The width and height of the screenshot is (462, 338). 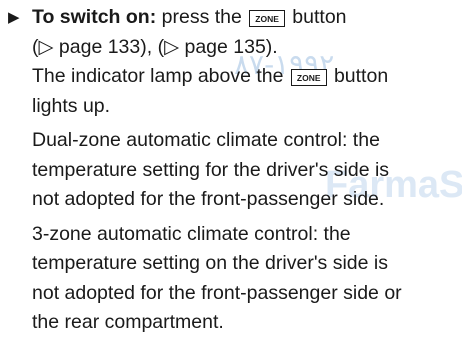 What do you see at coordinates (155, 46) in the screenshot?
I see `page-reference: (▷ page 133), (▷ page 135).` at bounding box center [155, 46].